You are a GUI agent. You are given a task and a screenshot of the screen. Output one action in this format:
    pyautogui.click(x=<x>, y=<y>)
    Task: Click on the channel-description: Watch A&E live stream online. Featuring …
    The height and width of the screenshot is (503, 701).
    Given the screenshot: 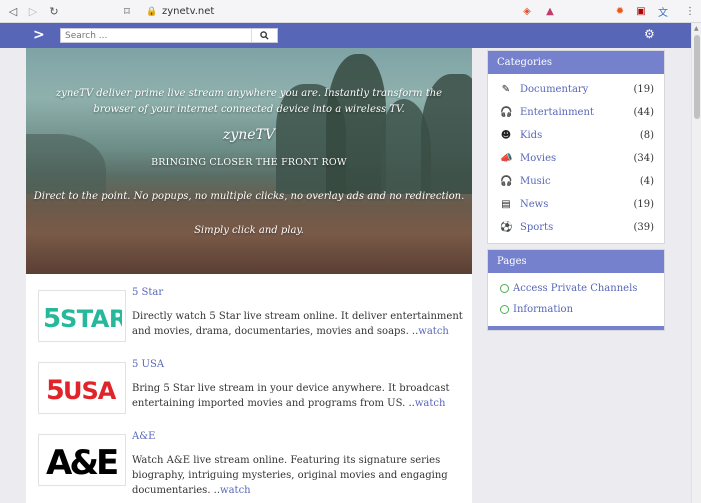 What is the action you would take?
    pyautogui.click(x=300, y=475)
    